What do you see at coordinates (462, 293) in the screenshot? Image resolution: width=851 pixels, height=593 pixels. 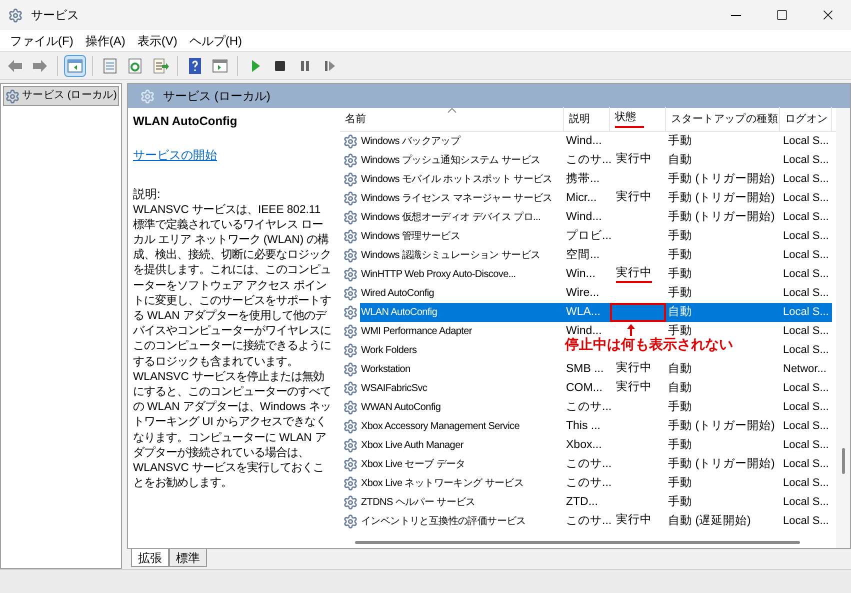 I see `service-name-cell: Wired AutoConfig` at bounding box center [462, 293].